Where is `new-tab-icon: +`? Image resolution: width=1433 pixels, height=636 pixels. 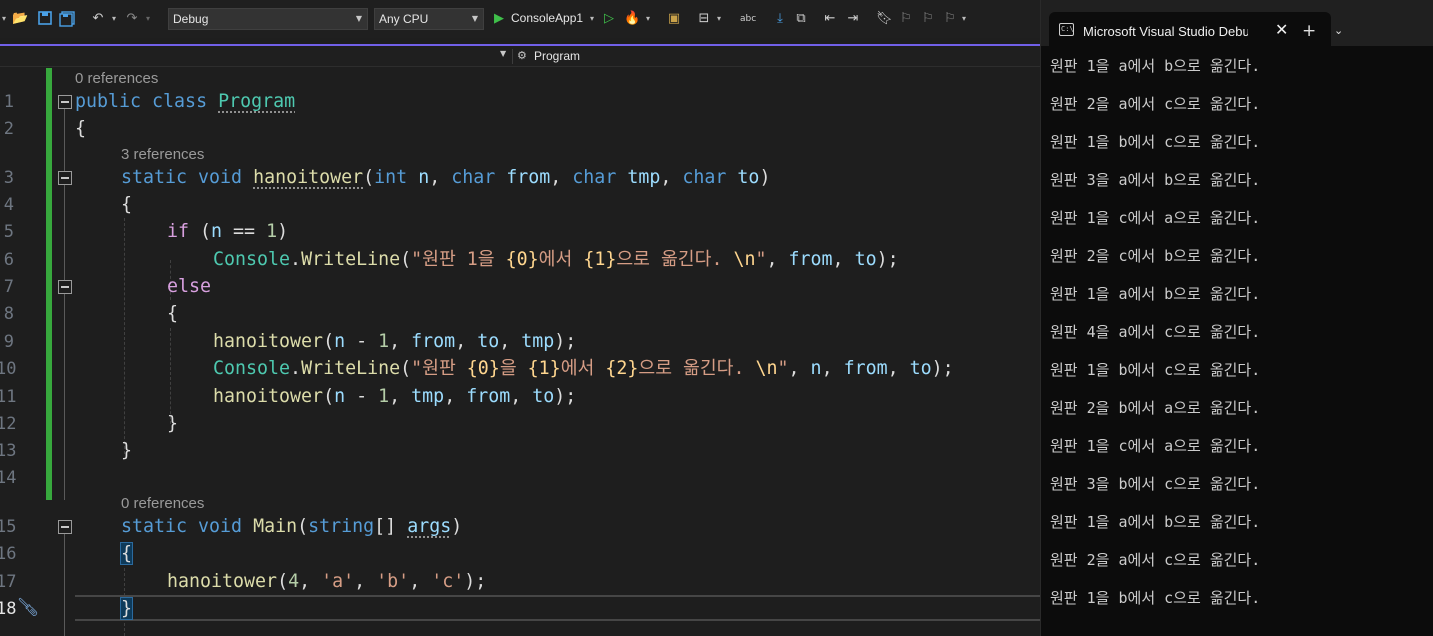 new-tab-icon: + is located at coordinates (1309, 31).